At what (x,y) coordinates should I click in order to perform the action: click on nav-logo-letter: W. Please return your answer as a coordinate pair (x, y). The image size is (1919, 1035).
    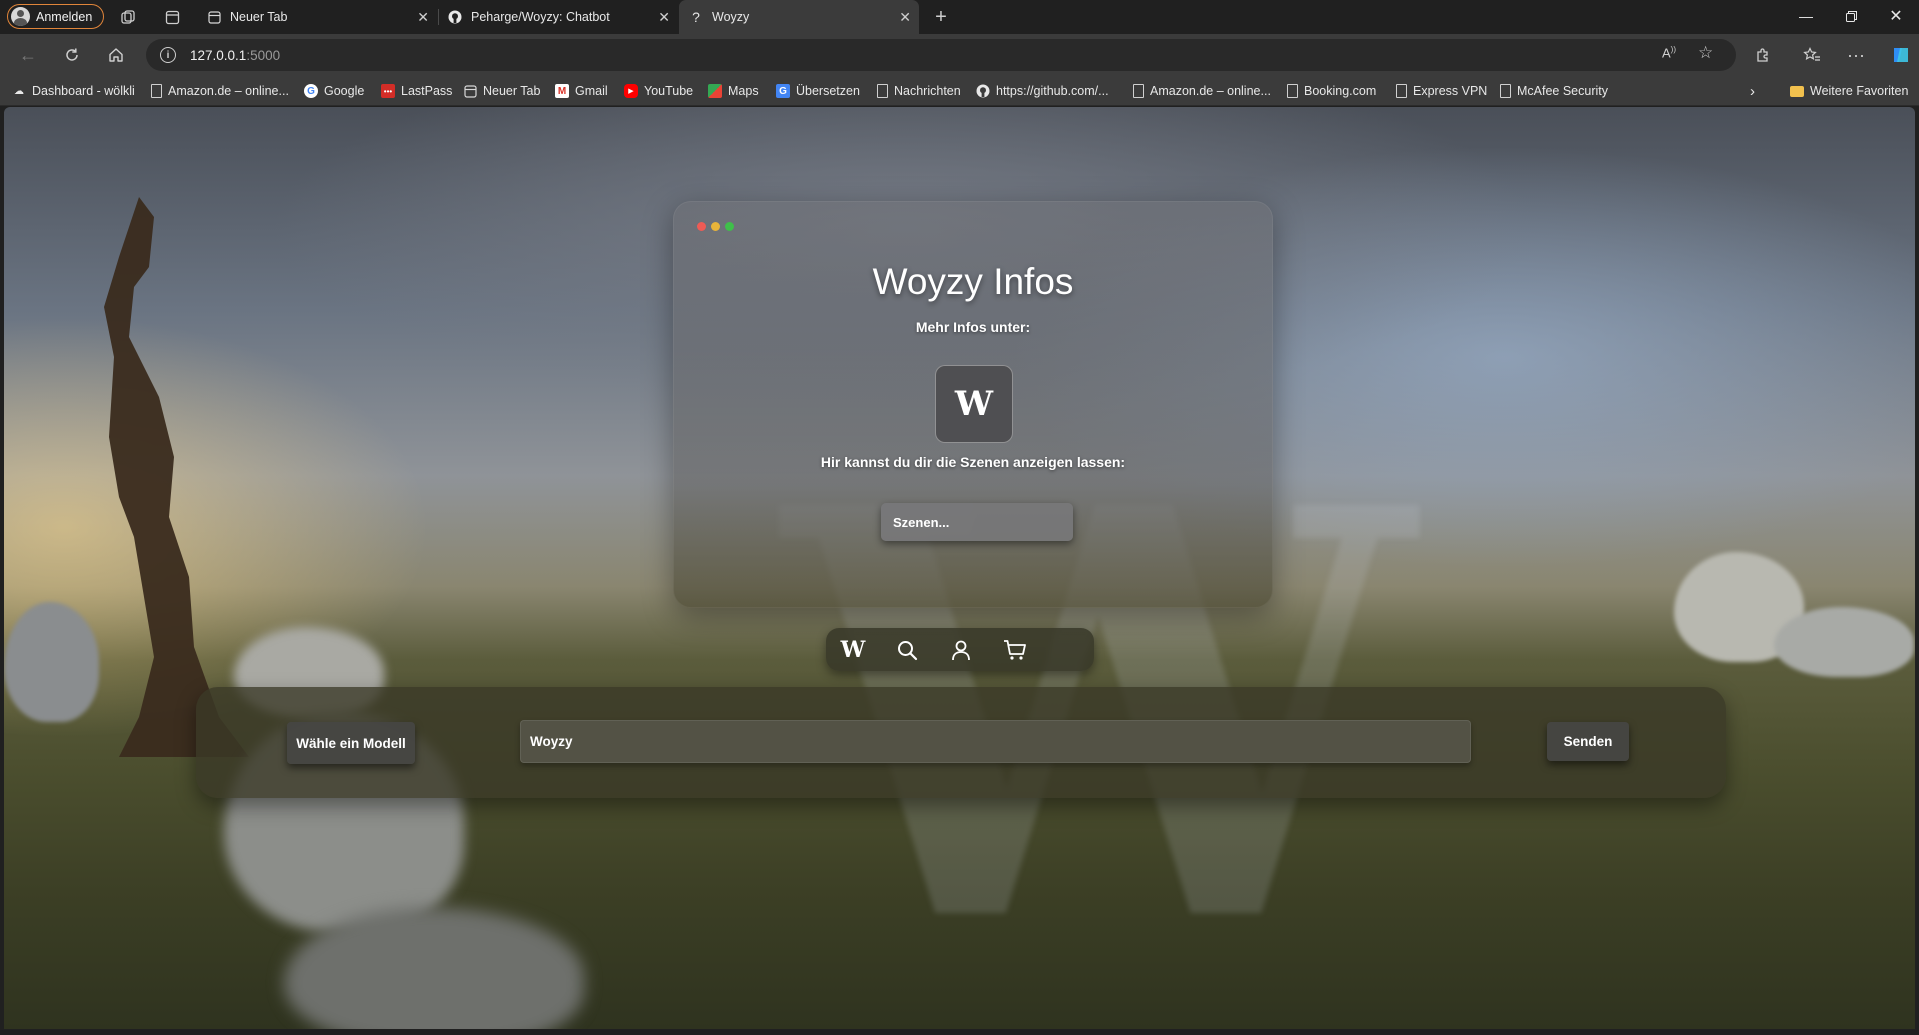
    Looking at the image, I should click on (853, 650).